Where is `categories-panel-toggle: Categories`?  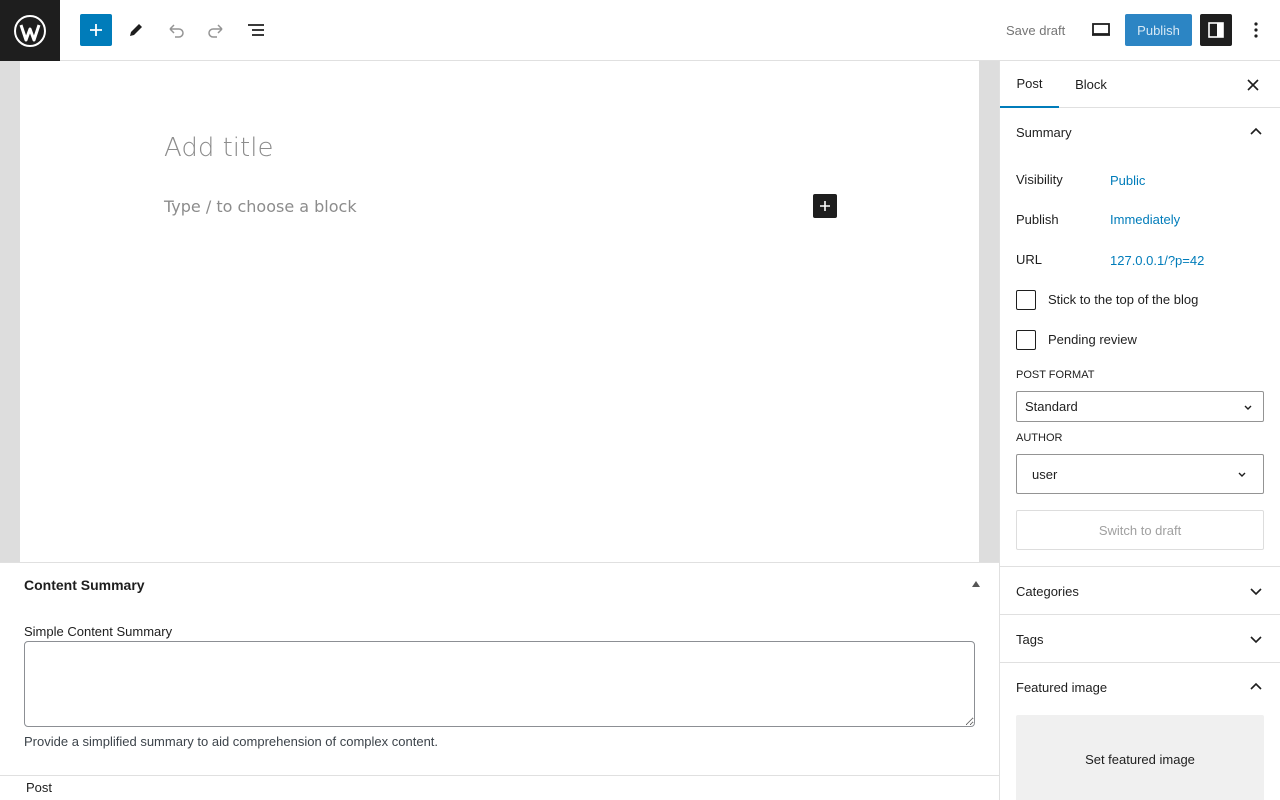 categories-panel-toggle: Categories is located at coordinates (1140, 591).